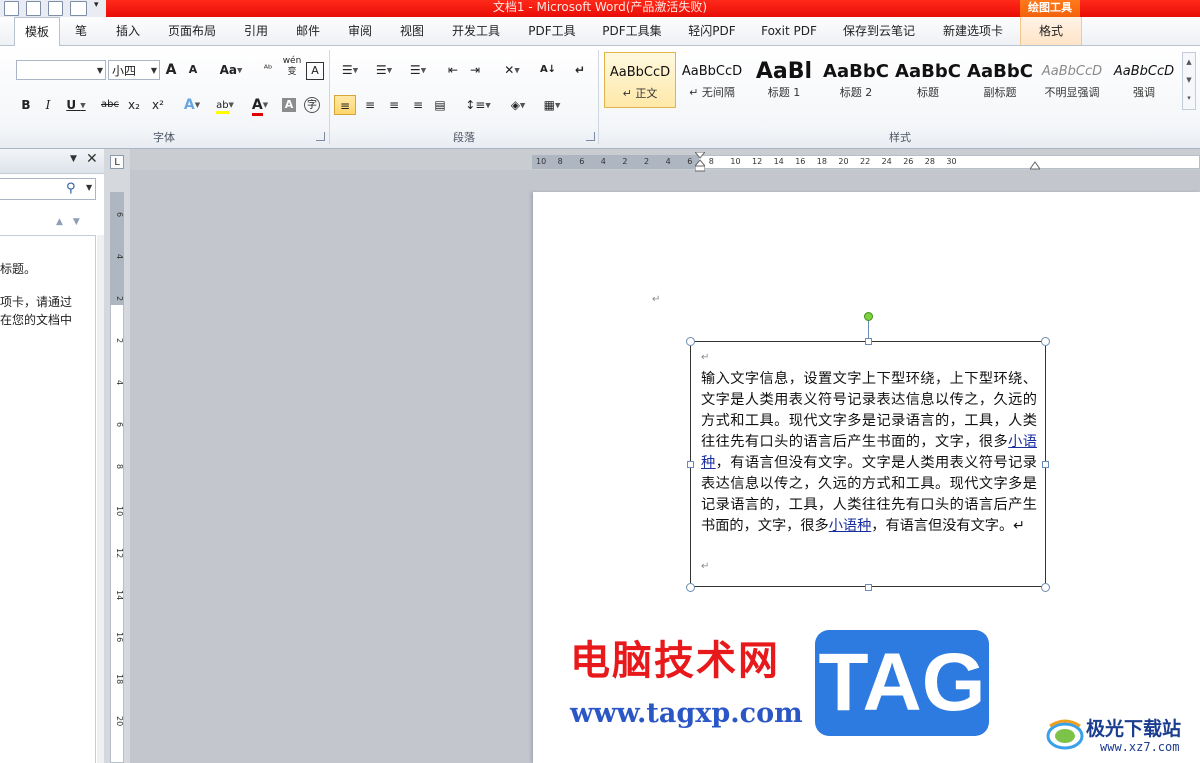 This screenshot has height=763, width=1200. Describe the element at coordinates (929, 161) in the screenshot. I see `ruler-tick-label: 28` at that location.